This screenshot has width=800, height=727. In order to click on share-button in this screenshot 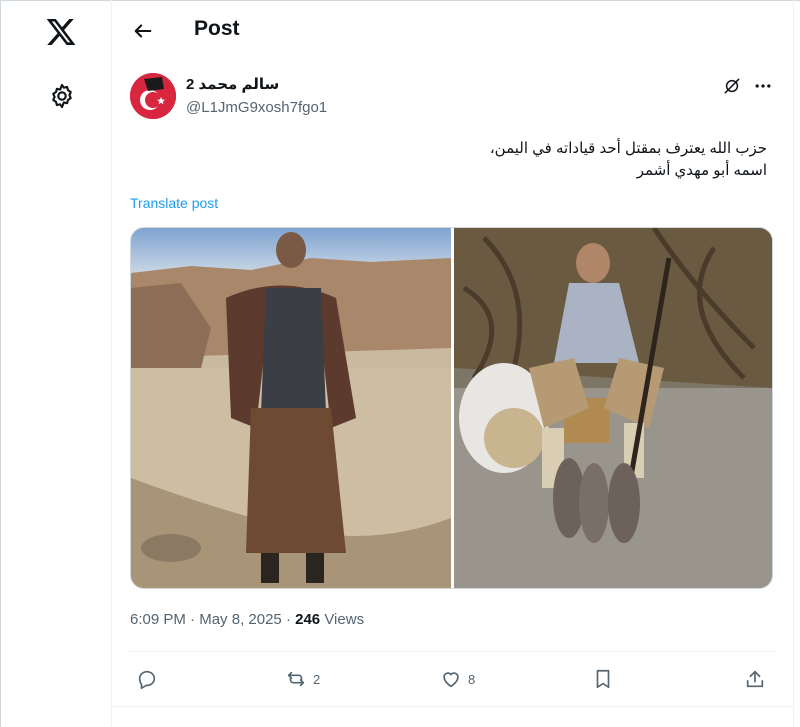, I will do `click(755, 679)`.